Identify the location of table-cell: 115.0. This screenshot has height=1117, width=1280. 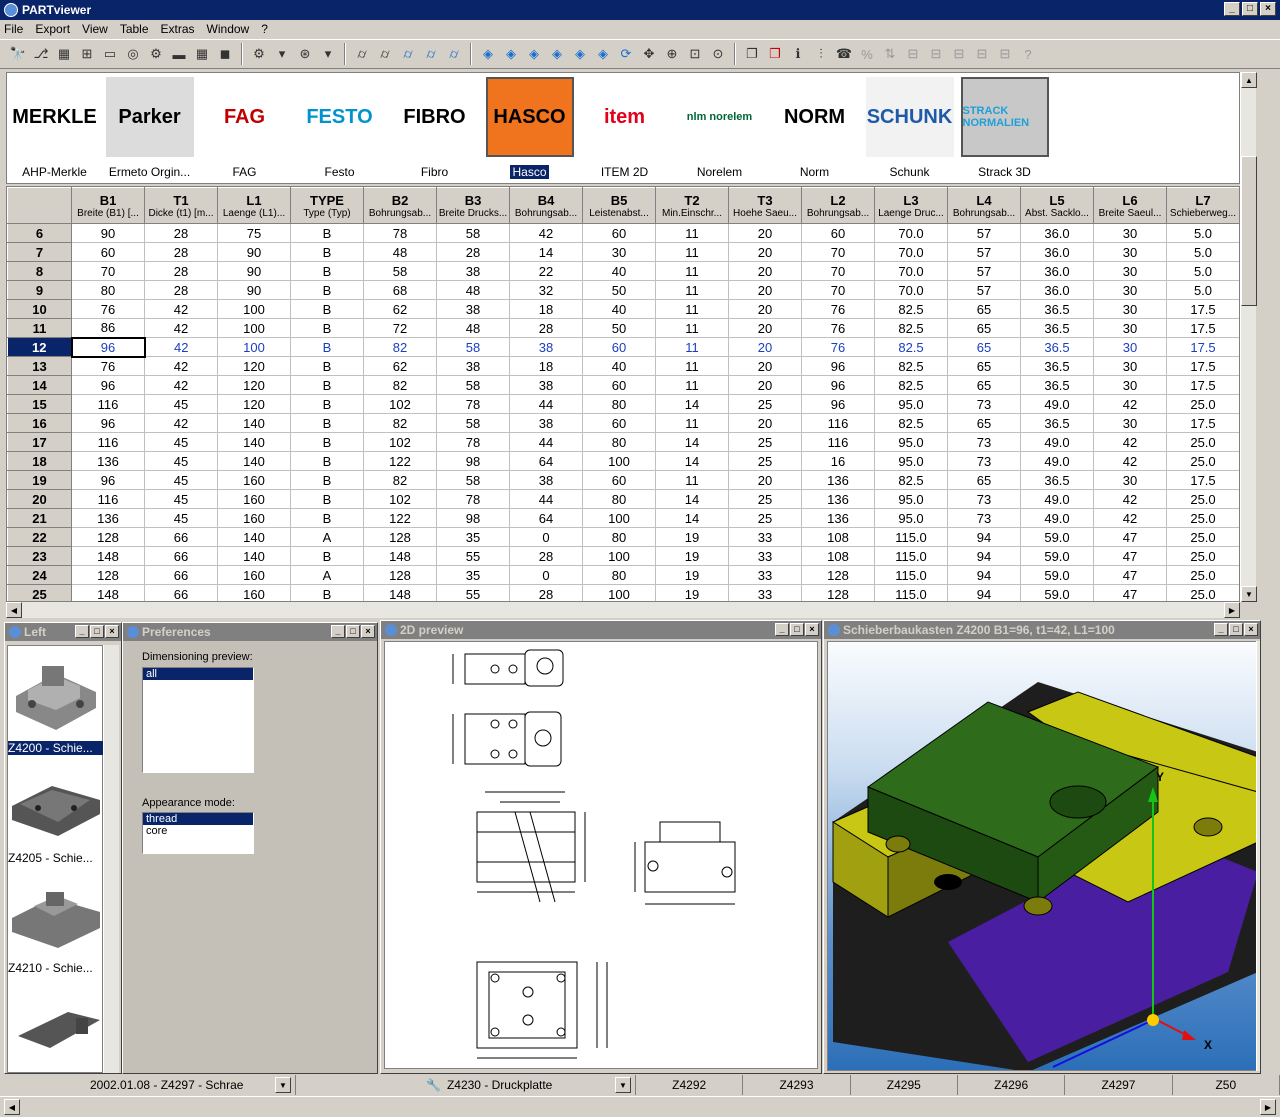
(911, 575).